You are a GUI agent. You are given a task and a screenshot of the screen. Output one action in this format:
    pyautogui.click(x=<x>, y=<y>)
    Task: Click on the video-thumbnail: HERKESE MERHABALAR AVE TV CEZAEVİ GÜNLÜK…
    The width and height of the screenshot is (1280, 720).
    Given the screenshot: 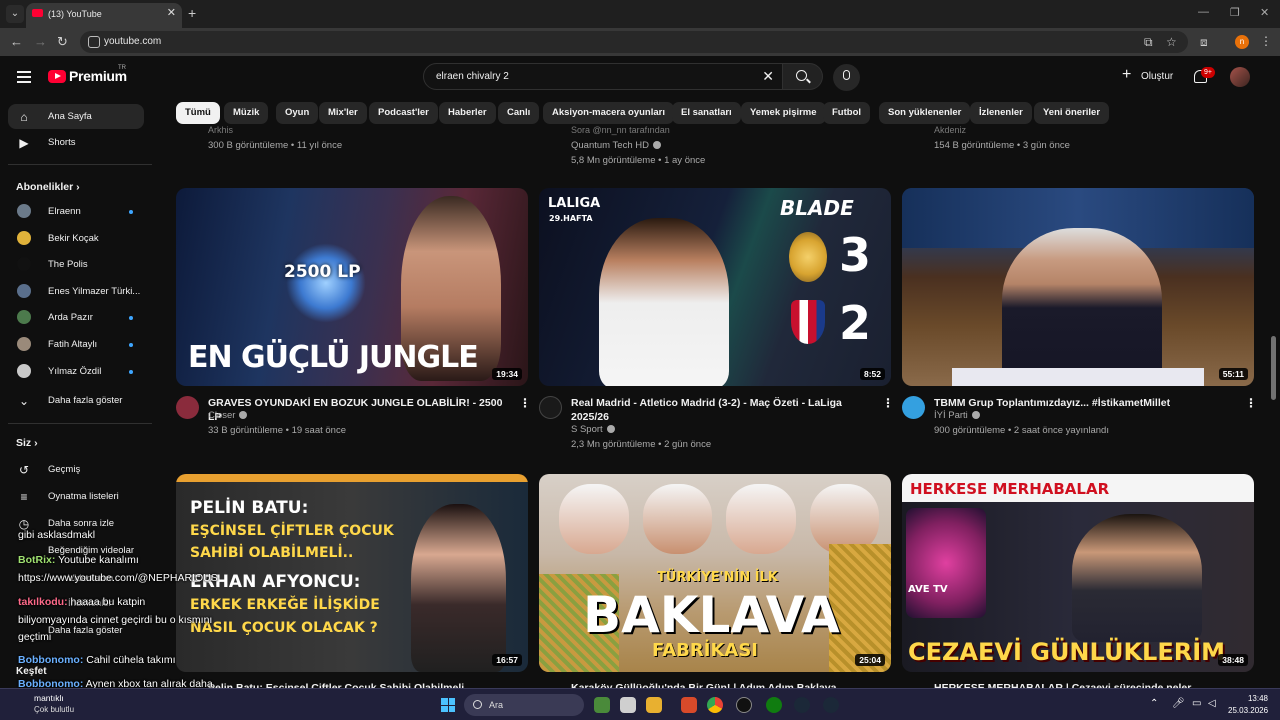 What is the action you would take?
    pyautogui.click(x=1078, y=573)
    